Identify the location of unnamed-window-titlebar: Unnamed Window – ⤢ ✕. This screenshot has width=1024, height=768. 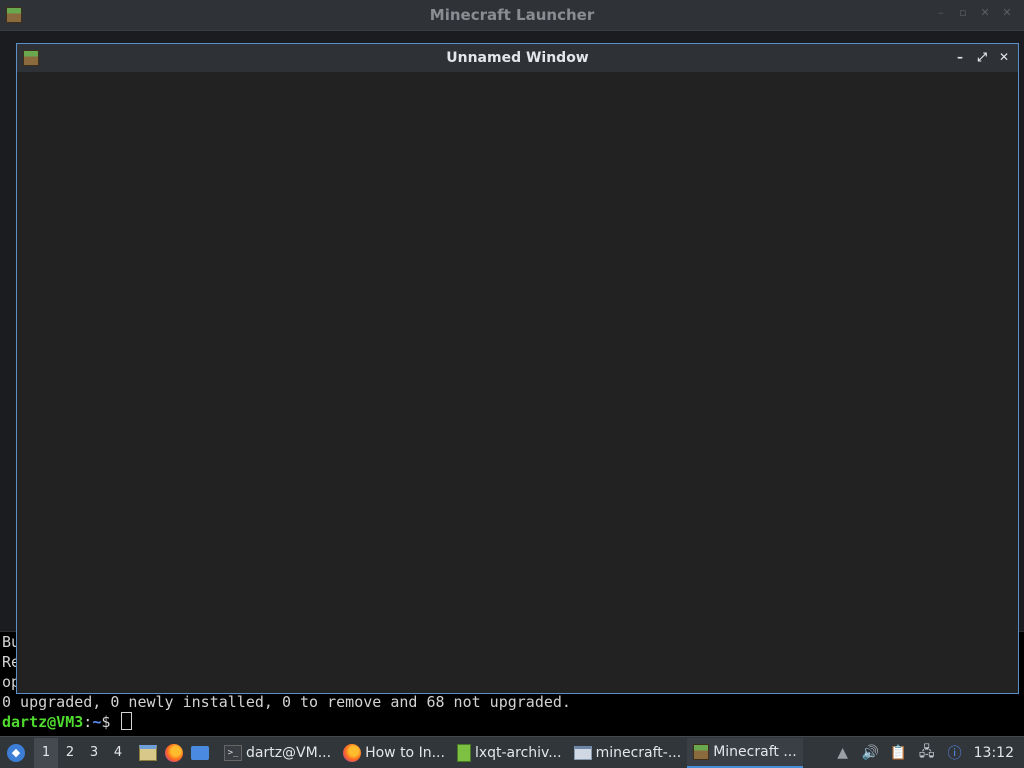
(517, 58).